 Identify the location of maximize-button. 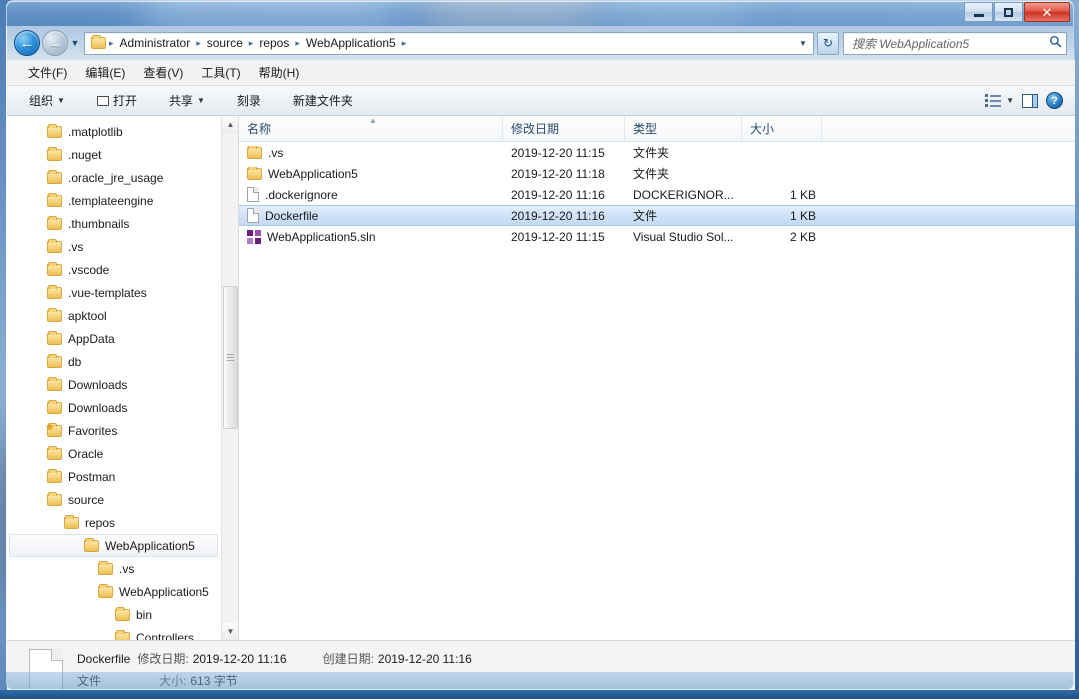
(1008, 12).